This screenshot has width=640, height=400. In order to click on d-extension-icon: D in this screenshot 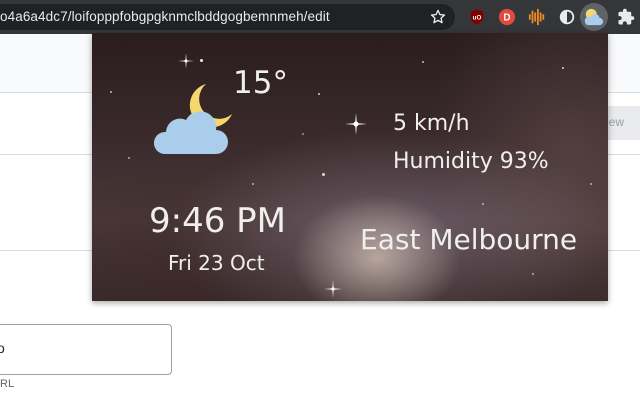, I will do `click(507, 17)`.